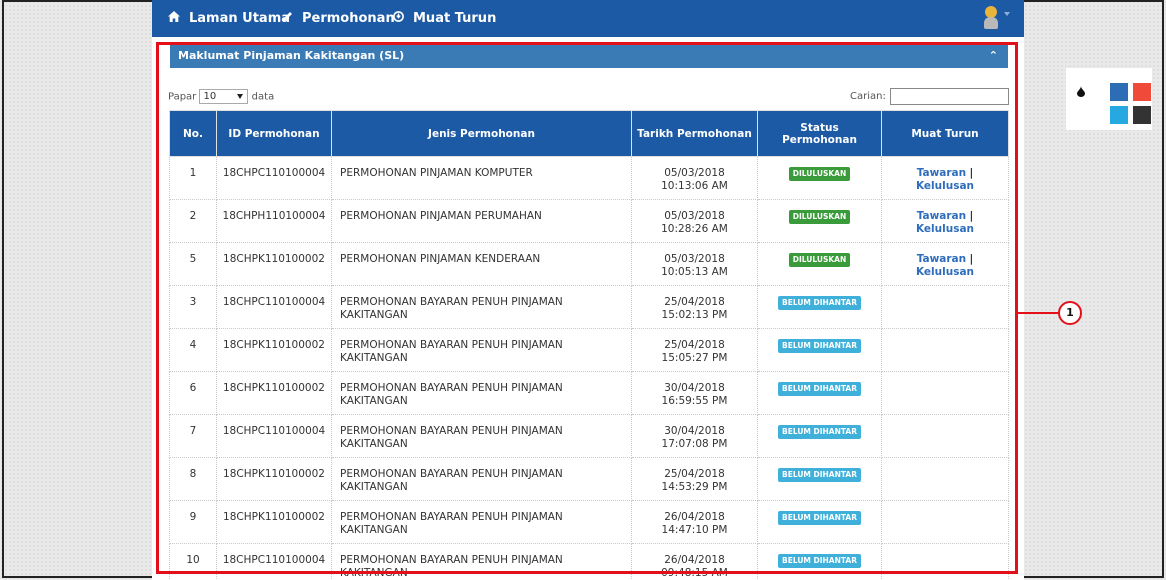 Image resolution: width=1166 pixels, height=580 pixels. Describe the element at coordinates (588, 18) in the screenshot. I see `top-navbar: Laman Utama Permohonan Muat Turun` at that location.